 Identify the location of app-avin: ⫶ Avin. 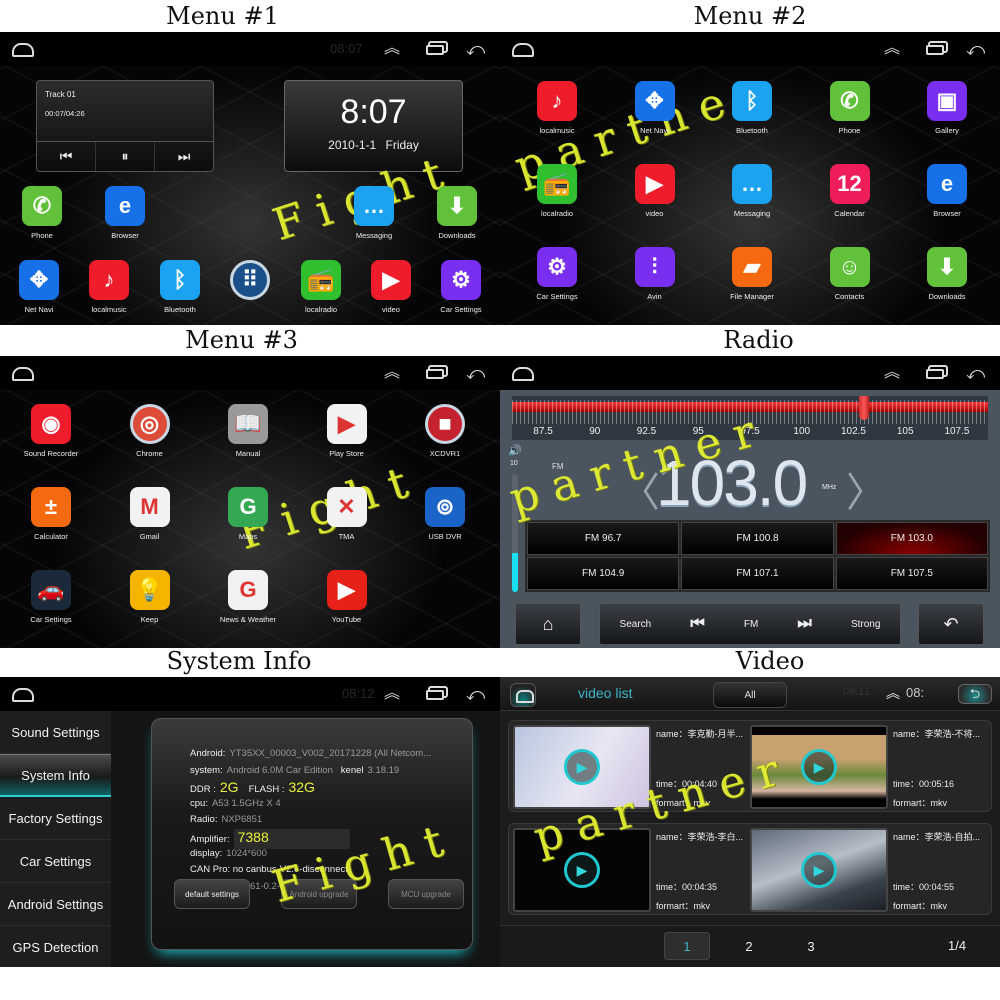
(655, 274).